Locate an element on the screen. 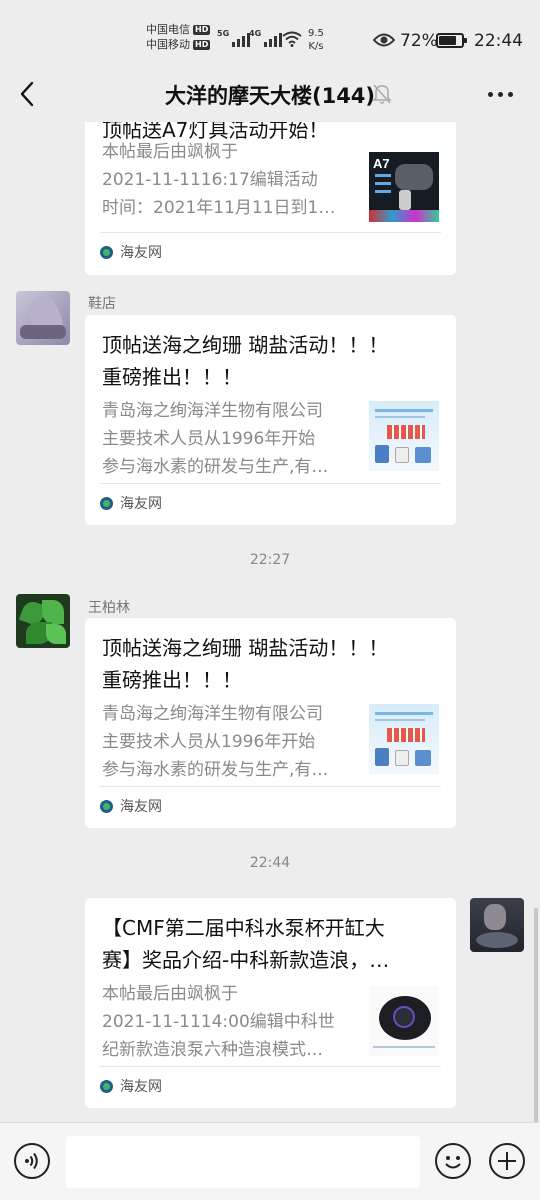 The image size is (540, 1200). message-input is located at coordinates (243, 1162).